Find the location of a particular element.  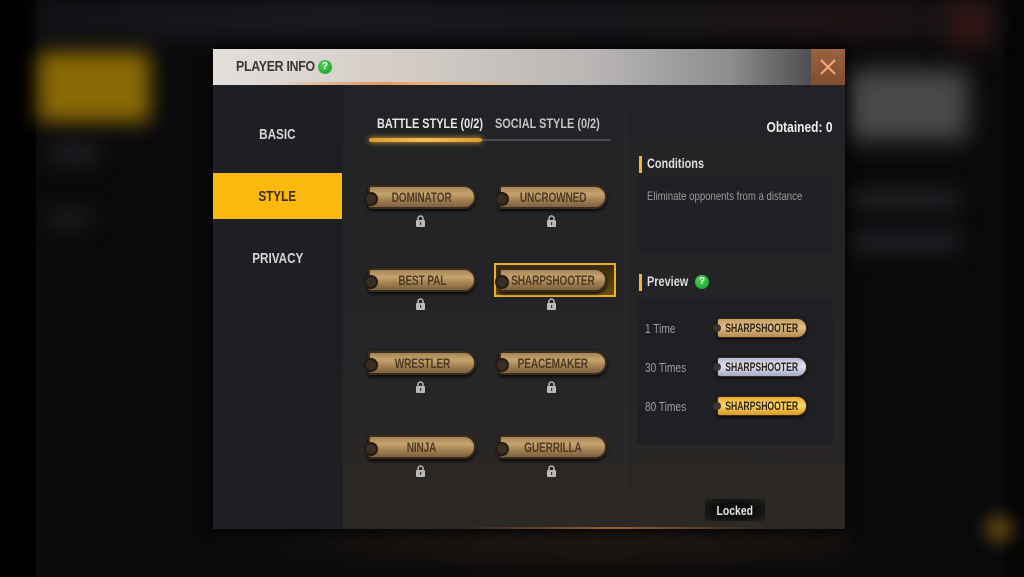

sidebar-item-basic: BASIC is located at coordinates (277, 134).